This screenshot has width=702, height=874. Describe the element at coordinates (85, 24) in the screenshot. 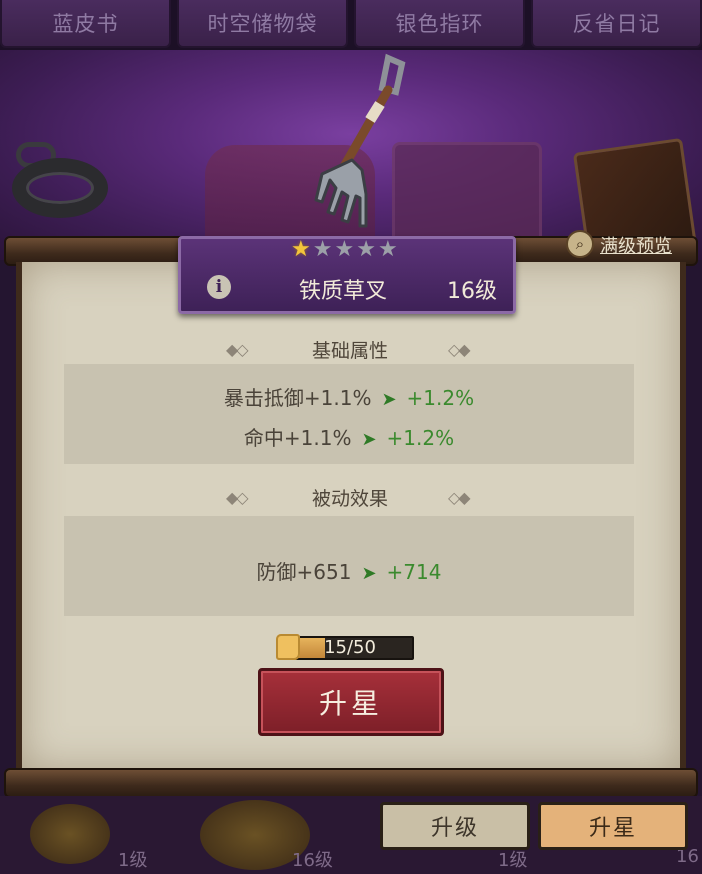

I see `tab-blue-book: 蓝皮书` at that location.